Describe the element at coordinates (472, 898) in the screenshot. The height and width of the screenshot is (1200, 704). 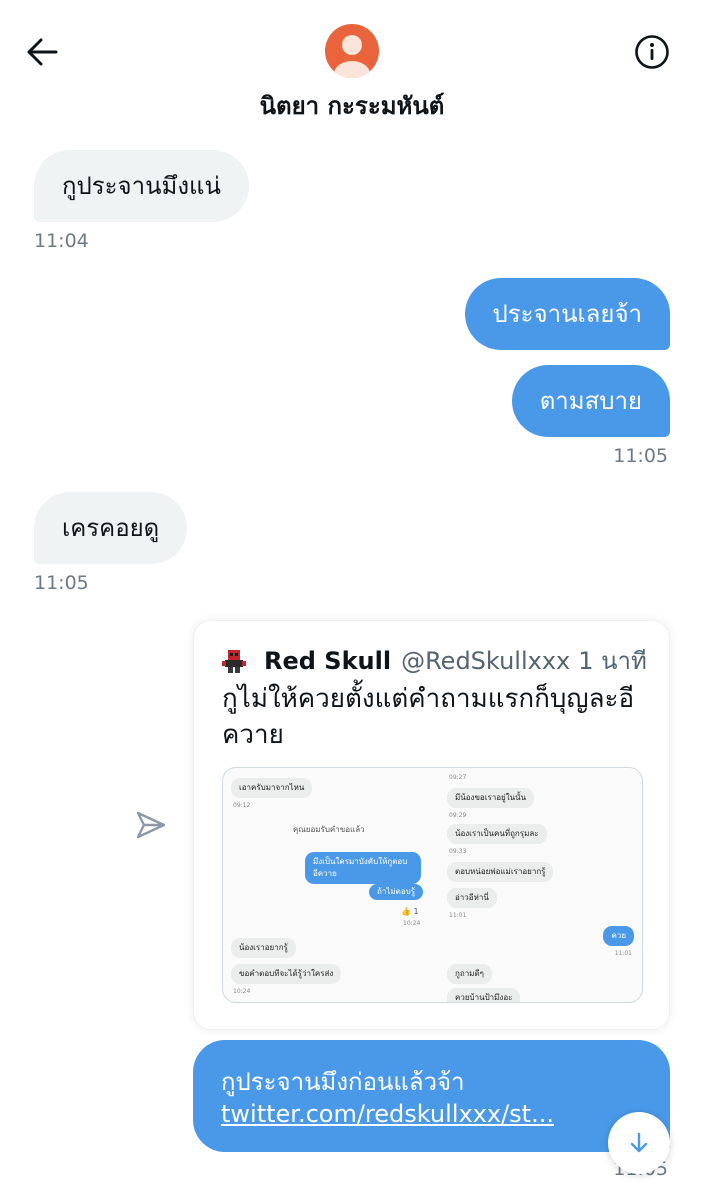
I see `media-chat-bubble: อ่าวอีห่านี่` at that location.